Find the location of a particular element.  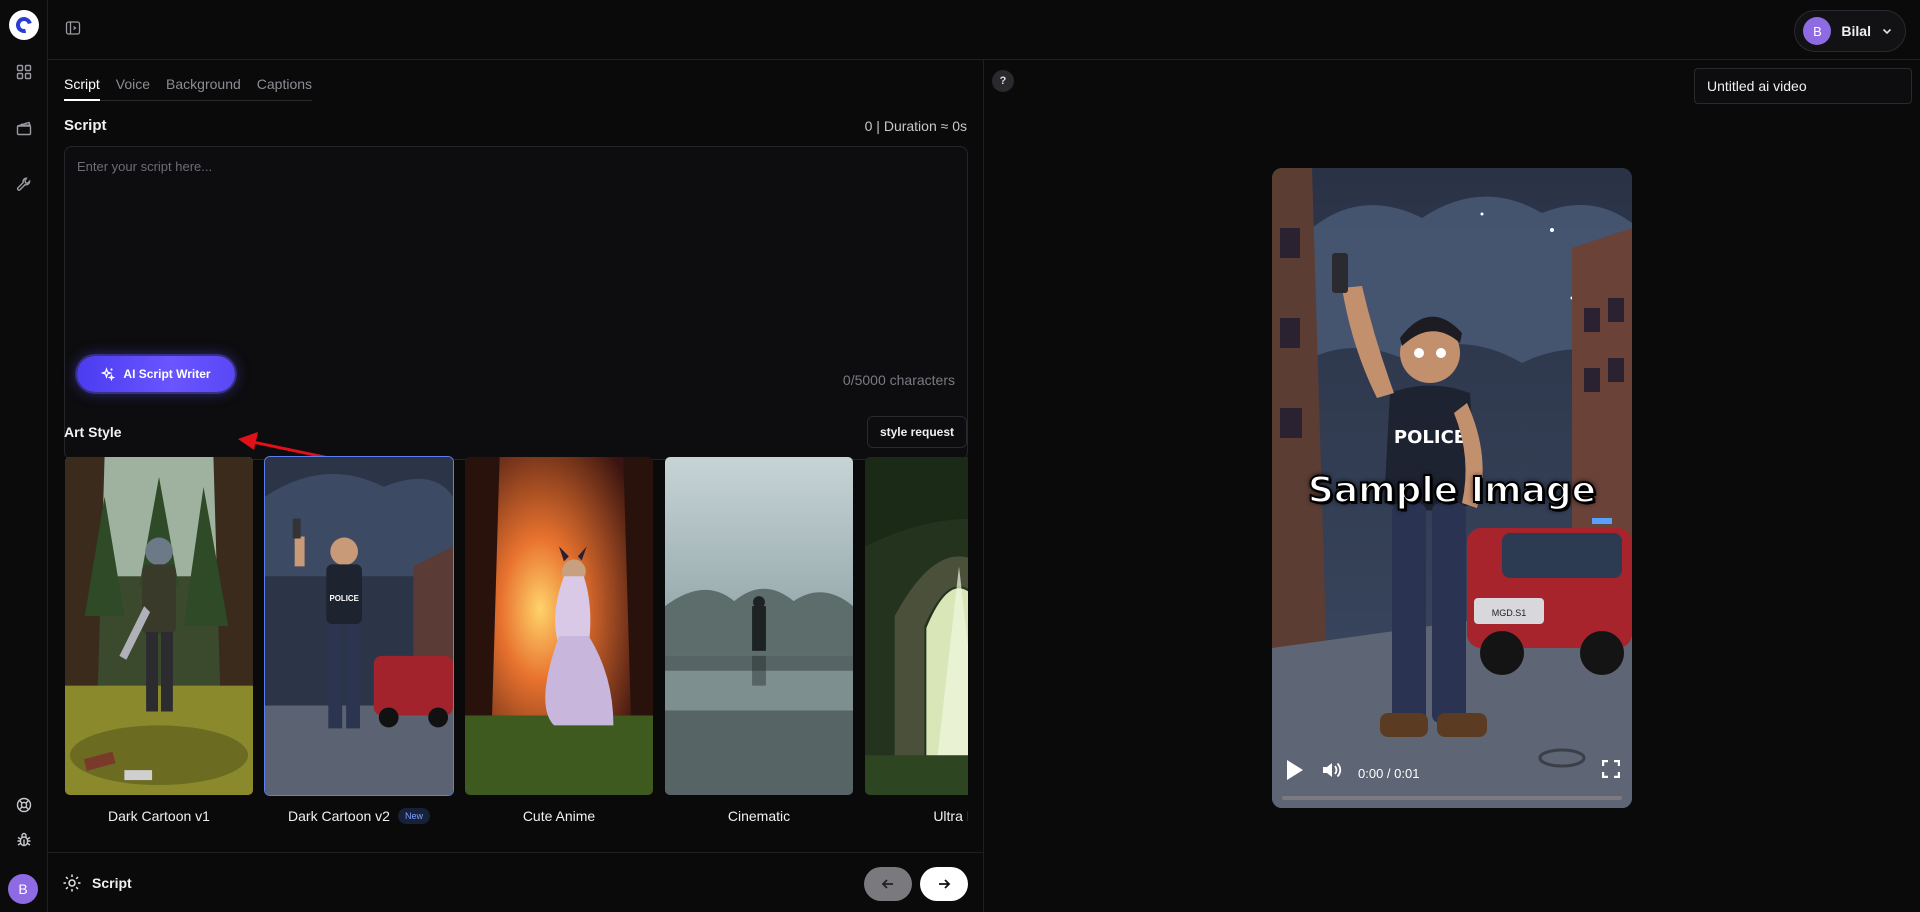

user-menu: B Bilal is located at coordinates (1850, 31).